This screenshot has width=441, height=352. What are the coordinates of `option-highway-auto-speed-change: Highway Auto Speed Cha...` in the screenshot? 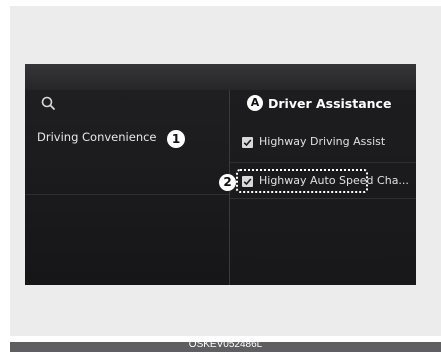 It's located at (334, 180).